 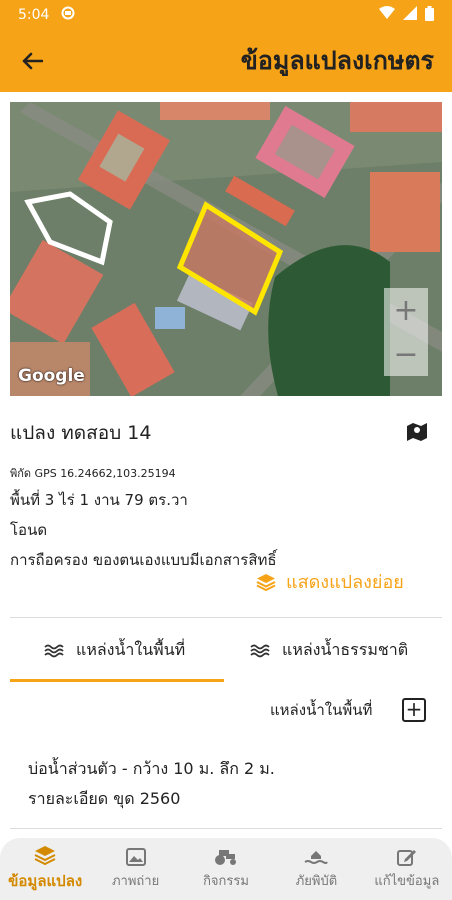 What do you see at coordinates (226, 857) in the screenshot?
I see `tractor-icon` at bounding box center [226, 857].